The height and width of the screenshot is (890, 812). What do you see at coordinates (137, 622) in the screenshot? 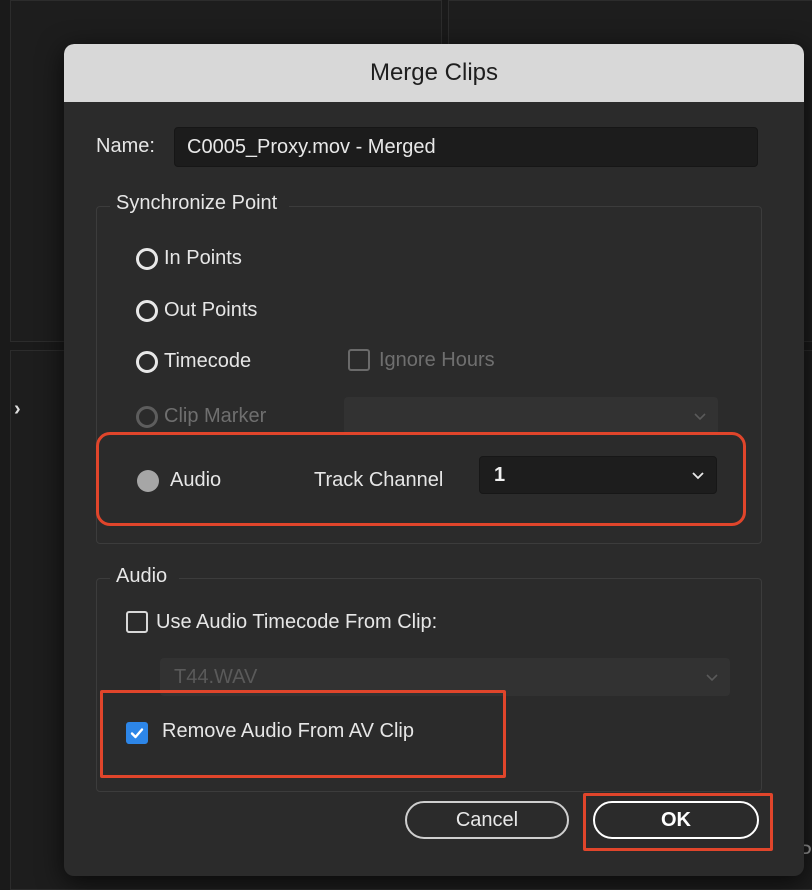
I see `use-audio-timecode-checkbox` at bounding box center [137, 622].